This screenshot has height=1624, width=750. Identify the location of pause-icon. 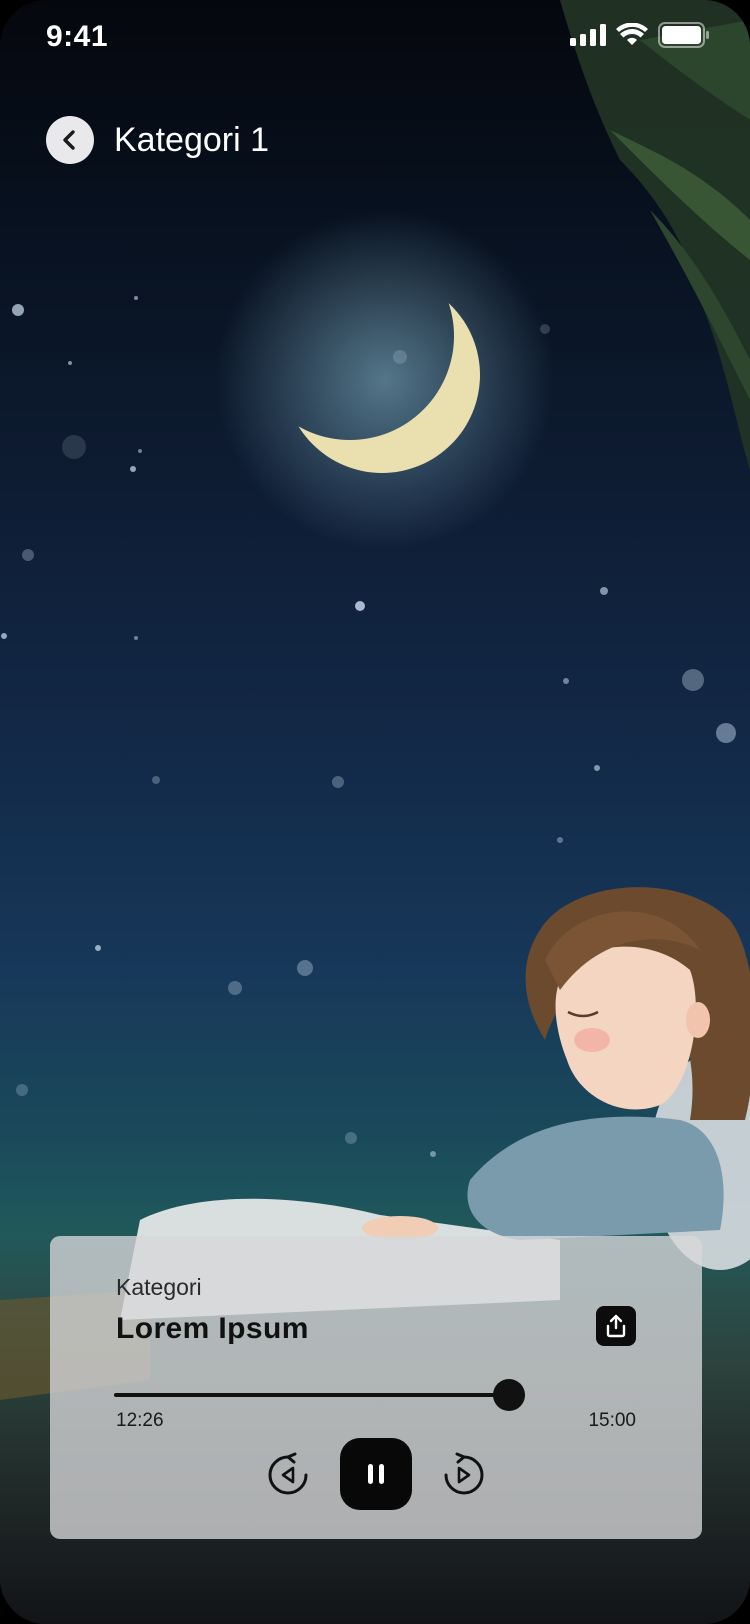
(376, 1474).